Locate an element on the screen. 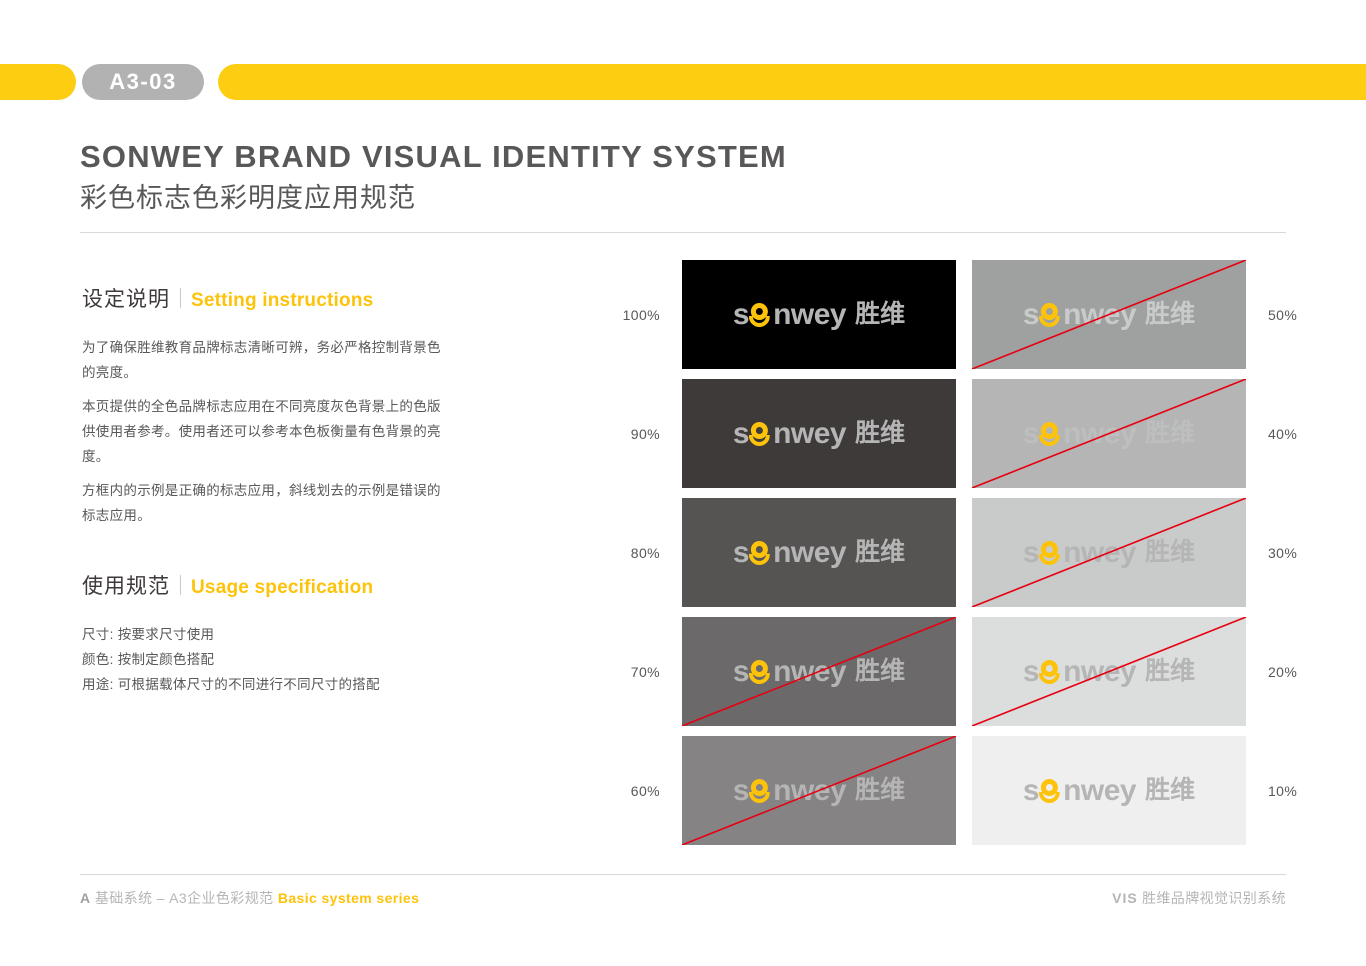 The image size is (1366, 966). page-title-english: SONWEY BRAND VISUAL IDENTITY SYSTEM is located at coordinates (433, 156).